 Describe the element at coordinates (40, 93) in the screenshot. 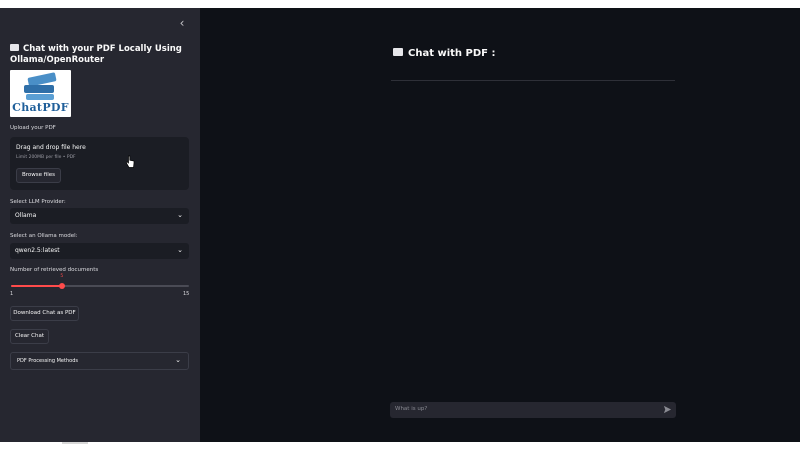

I see `chatpdf-logo: ChatPDF` at that location.